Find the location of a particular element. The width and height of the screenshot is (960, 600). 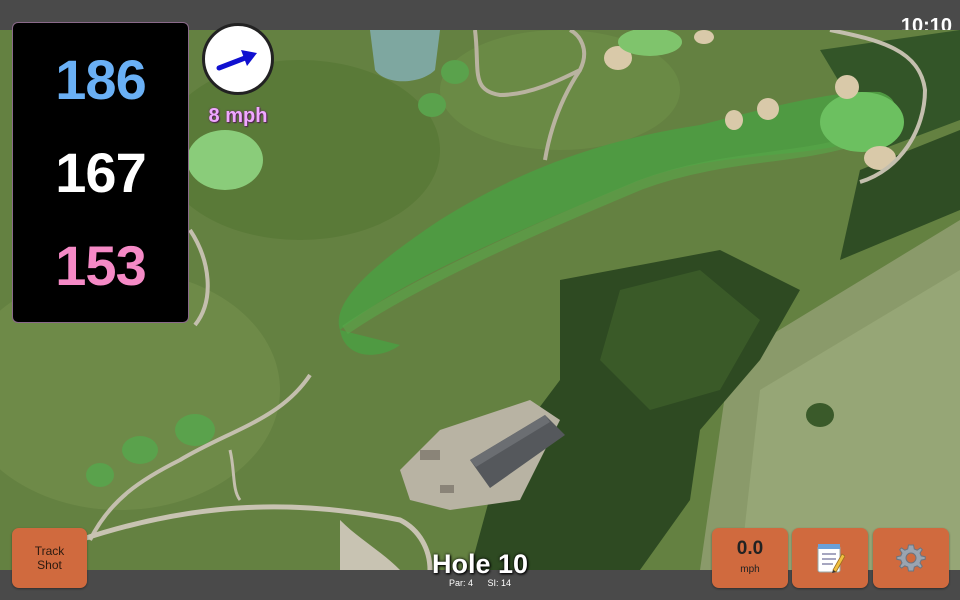

settings-button is located at coordinates (911, 558).